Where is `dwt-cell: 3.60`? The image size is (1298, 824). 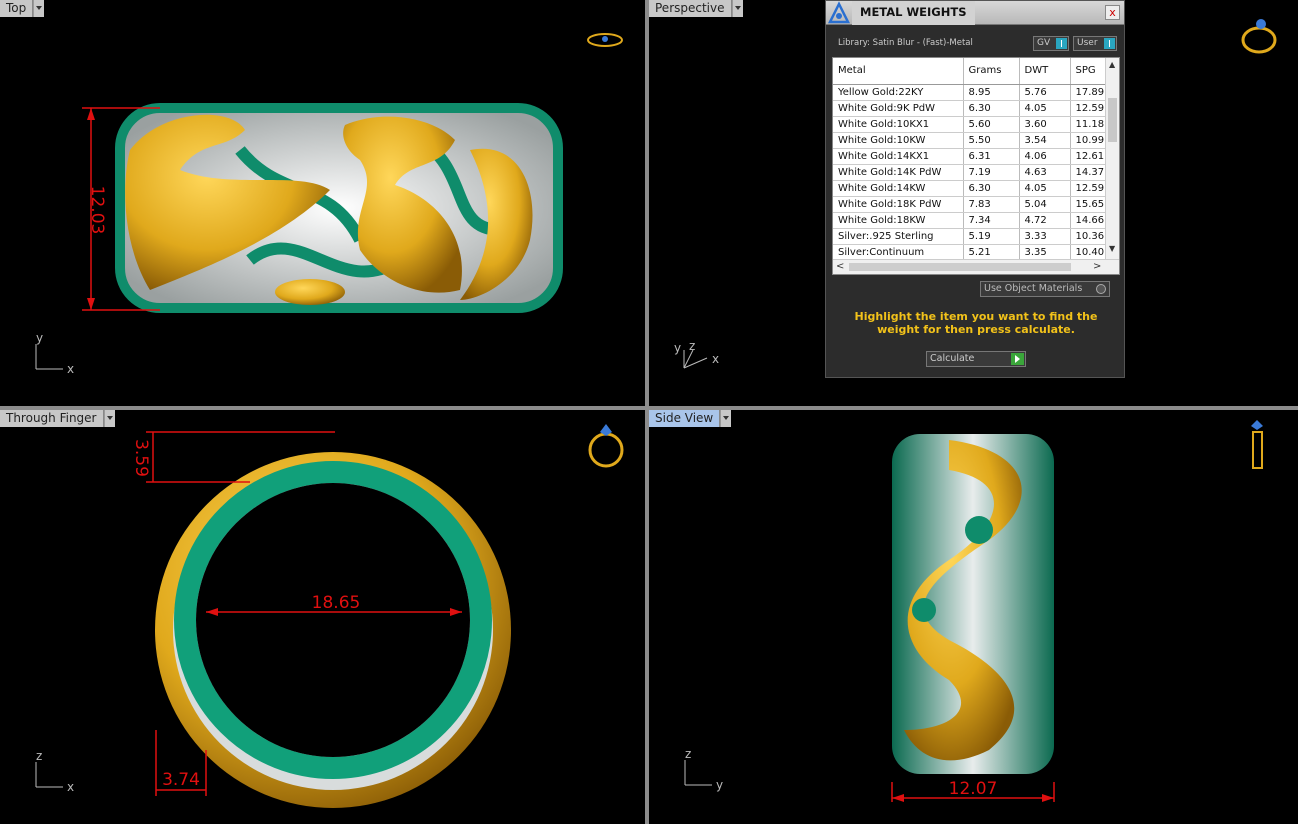
dwt-cell: 3.60 is located at coordinates (1045, 124).